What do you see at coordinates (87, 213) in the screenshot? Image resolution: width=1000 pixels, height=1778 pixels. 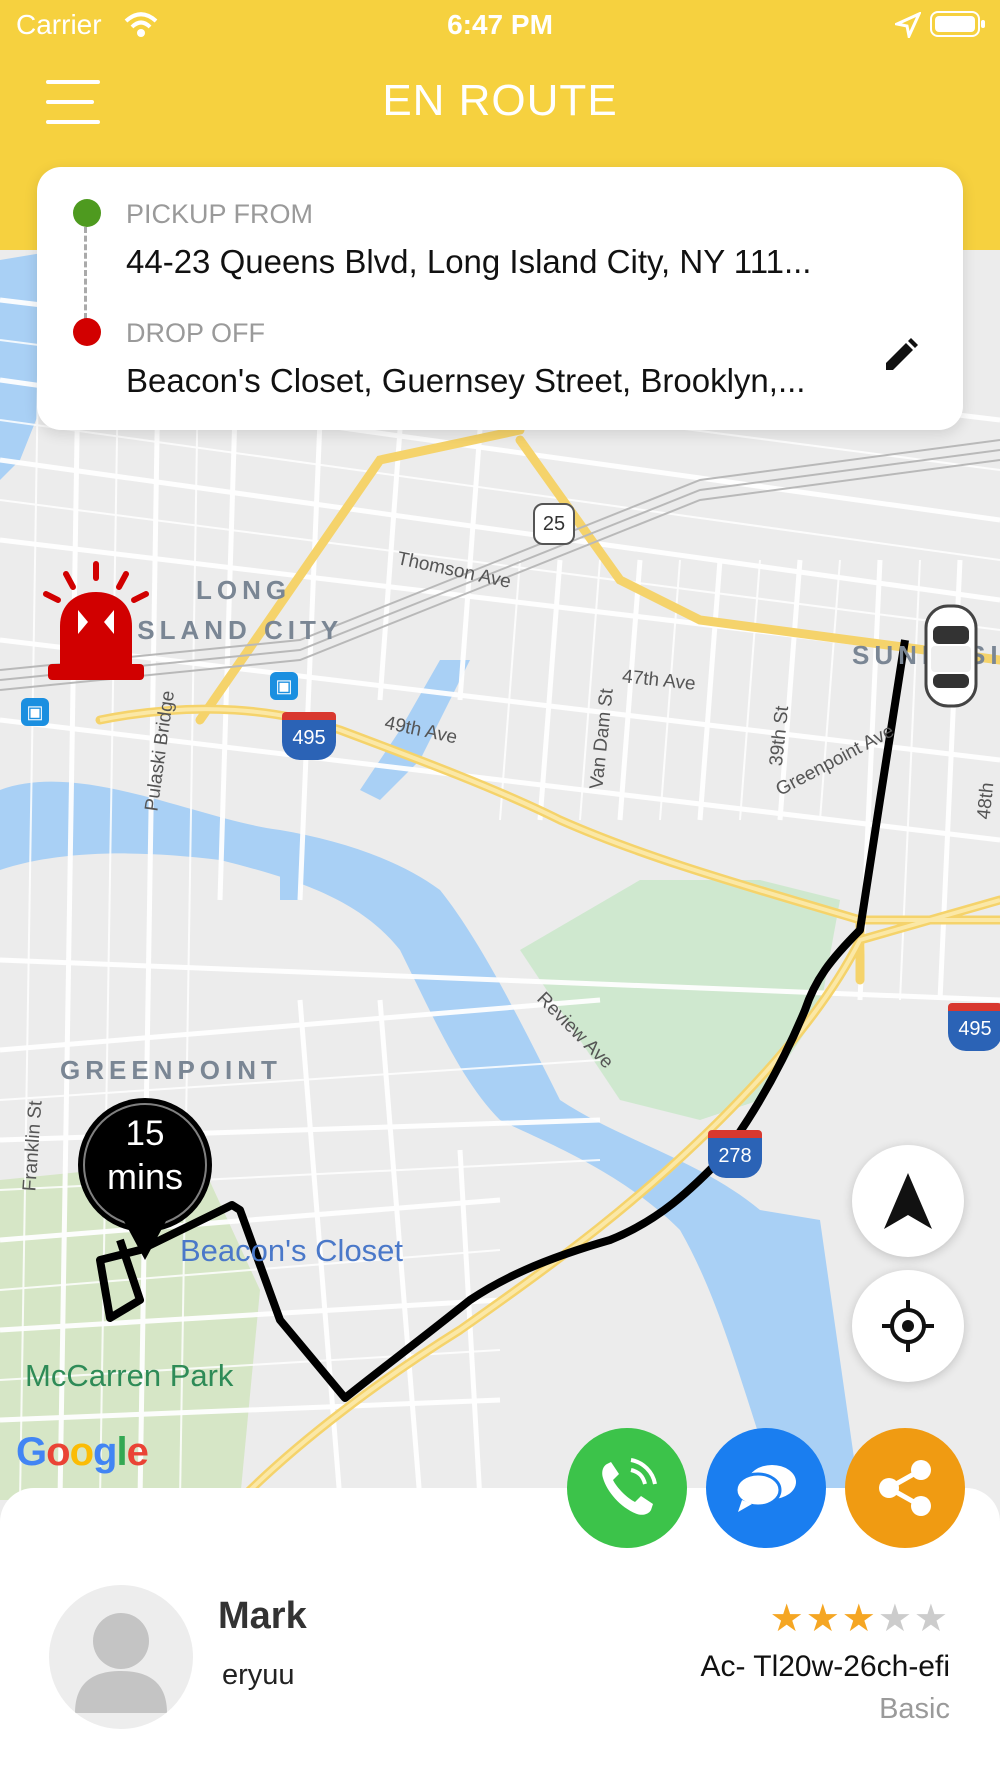 I see `pickup-dot-icon` at bounding box center [87, 213].